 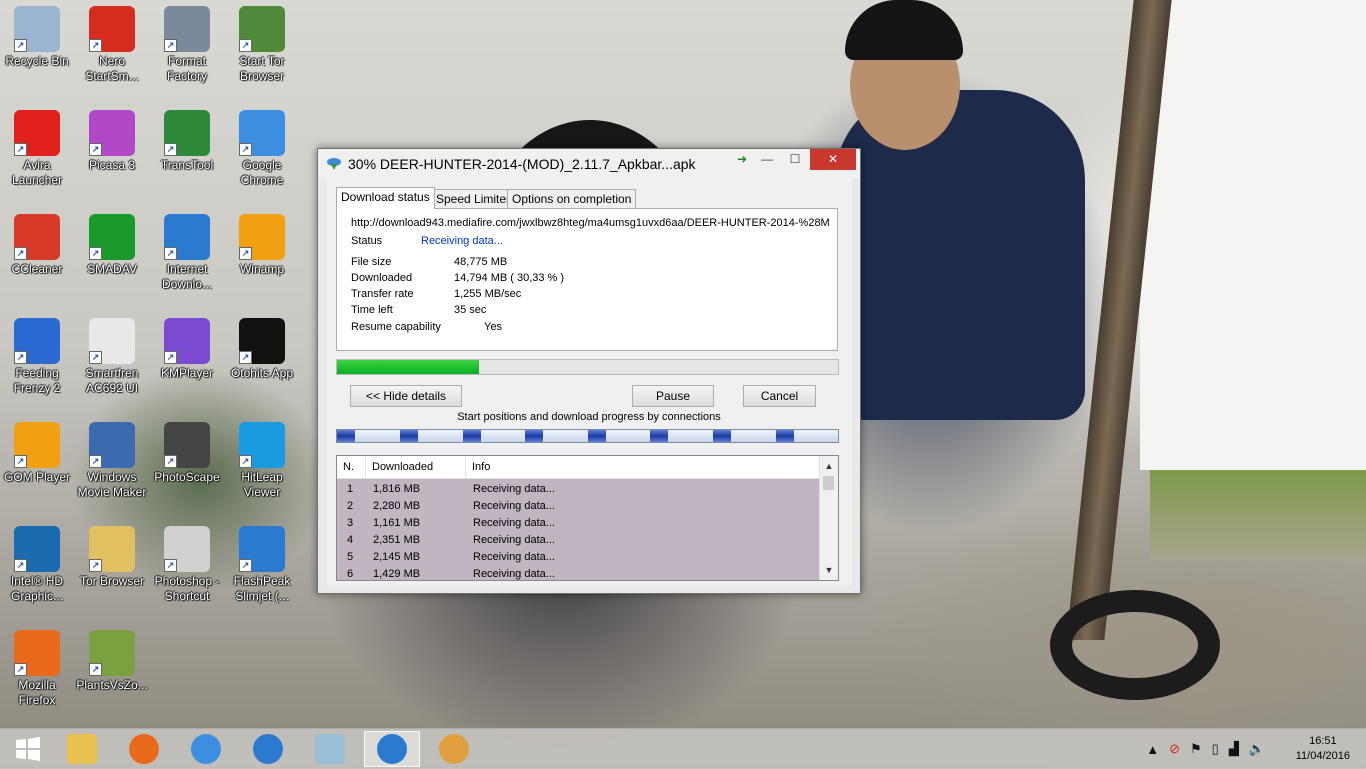 What do you see at coordinates (1257, 749) in the screenshot?
I see `volume-icon: 🔈` at bounding box center [1257, 749].